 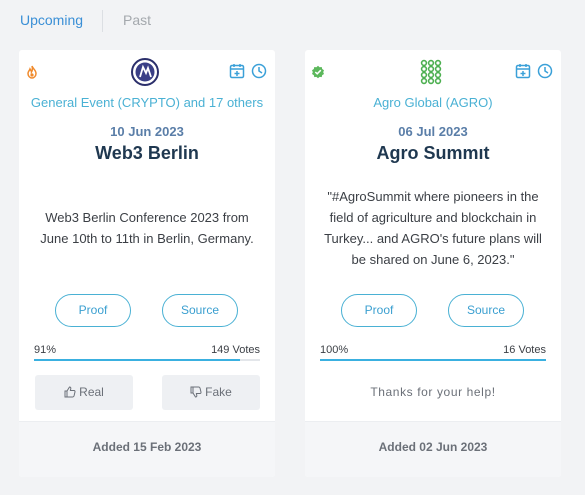 I want to click on tab-upcoming: Upcoming, so click(x=51, y=20).